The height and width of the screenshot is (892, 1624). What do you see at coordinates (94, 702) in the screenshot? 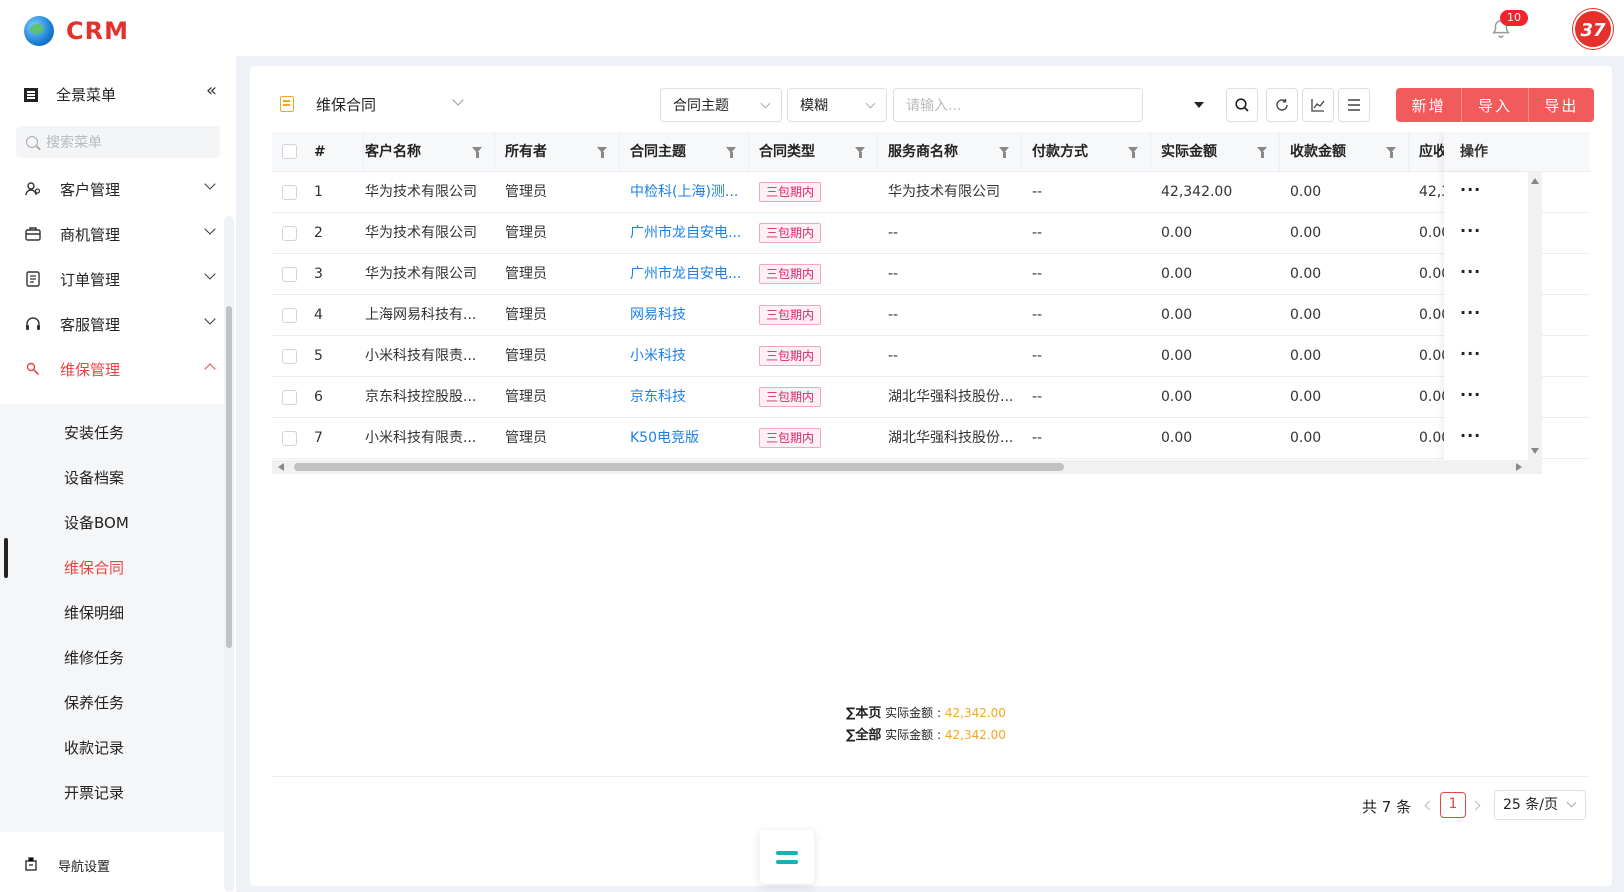
I see `submenu-upkeep-tasks: 保养任务` at bounding box center [94, 702].